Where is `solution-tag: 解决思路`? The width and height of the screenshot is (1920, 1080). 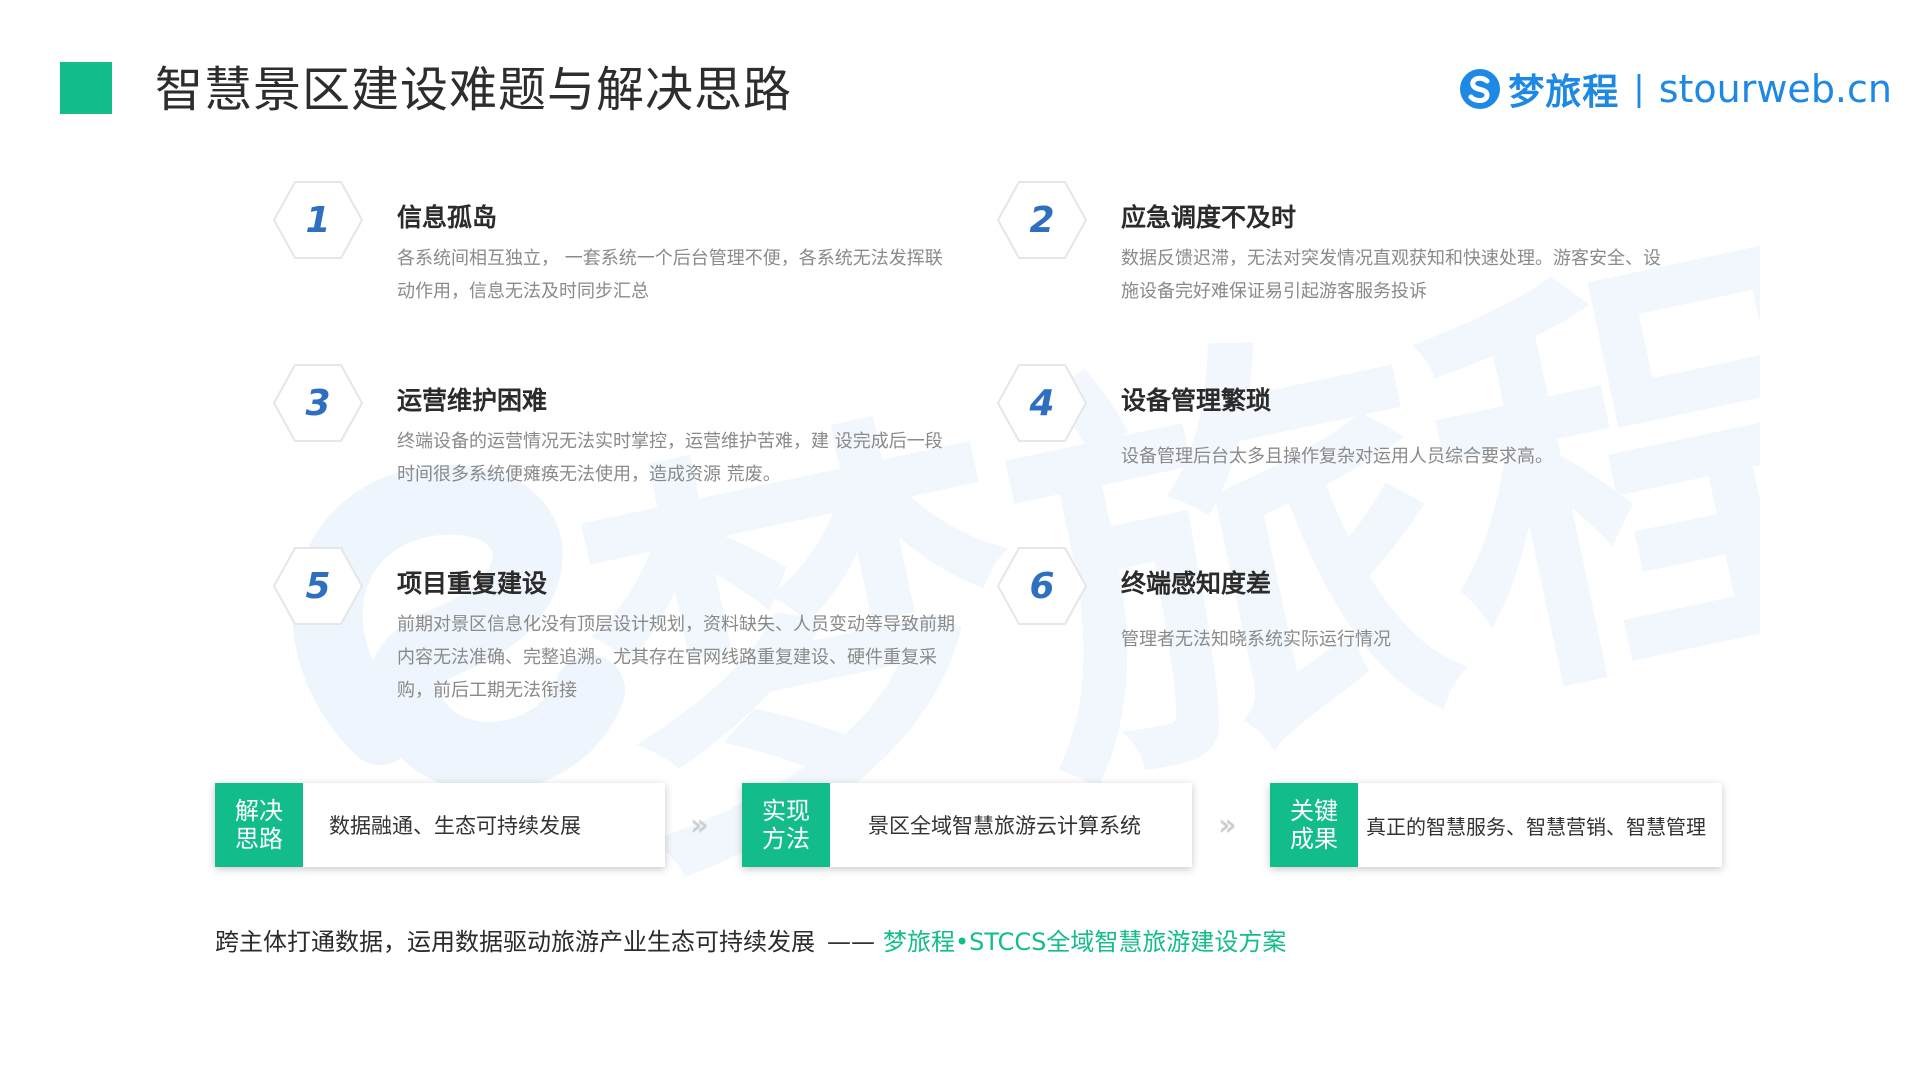
solution-tag: 解决思路 is located at coordinates (259, 825).